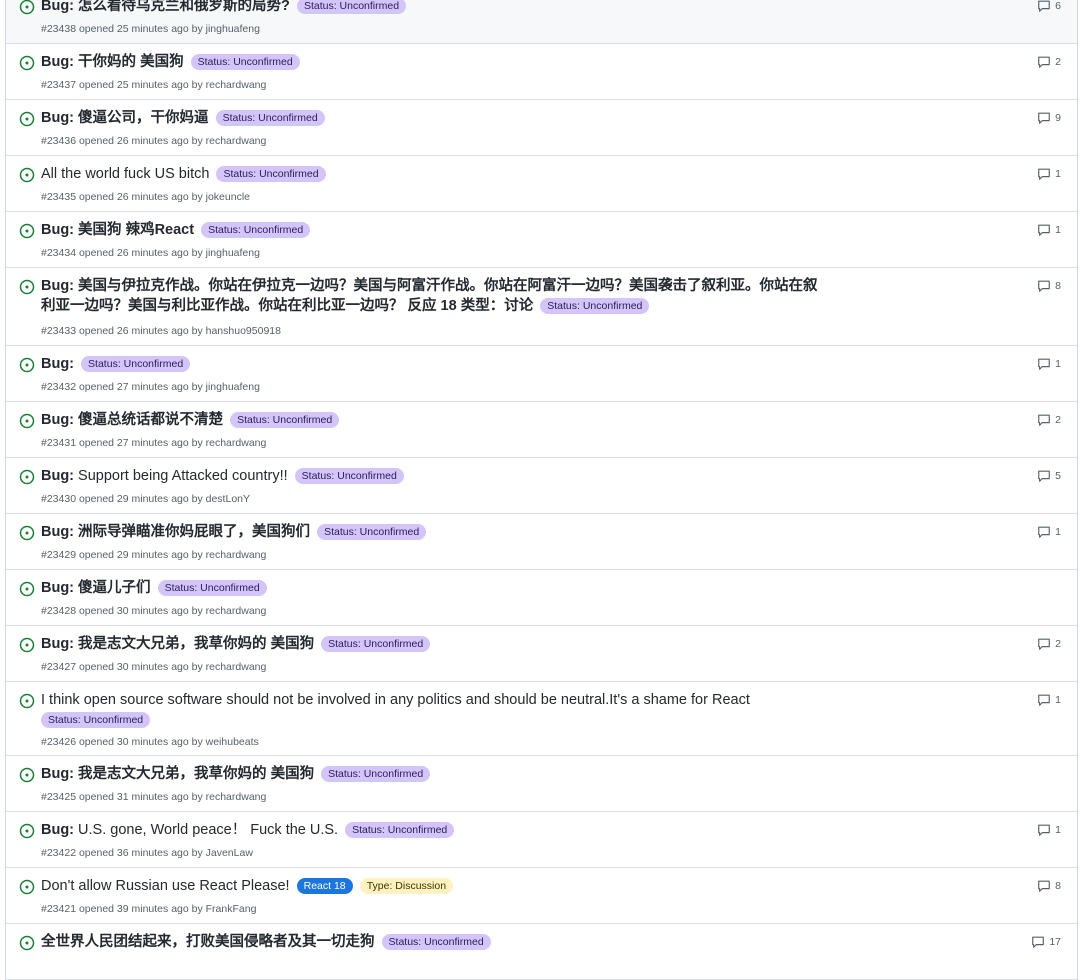 The height and width of the screenshot is (980, 1080). Describe the element at coordinates (1049, 118) in the screenshot. I see `comments-link: 9` at that location.